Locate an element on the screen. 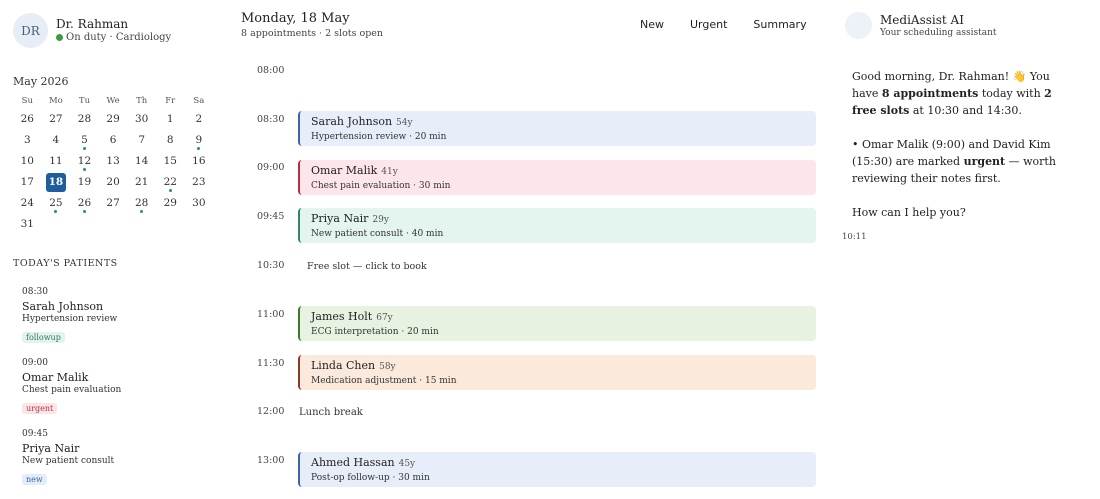 Image resolution: width=1100 pixels, height=499 pixels. calendar-day: 19 is located at coordinates (84, 182).